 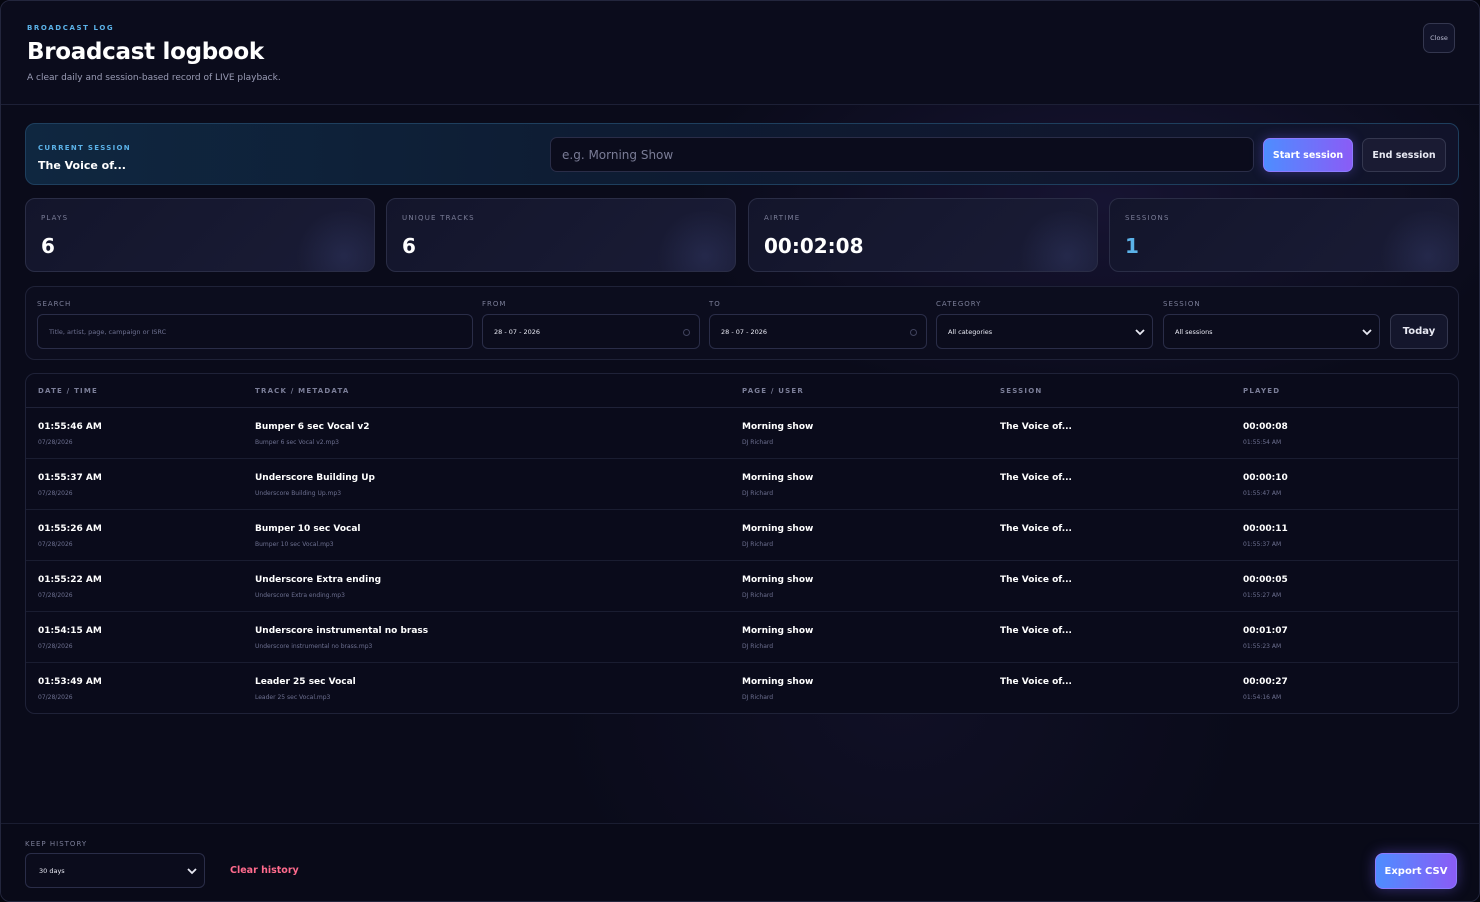 I want to click on stat-label: PLAYS, so click(x=55, y=218).